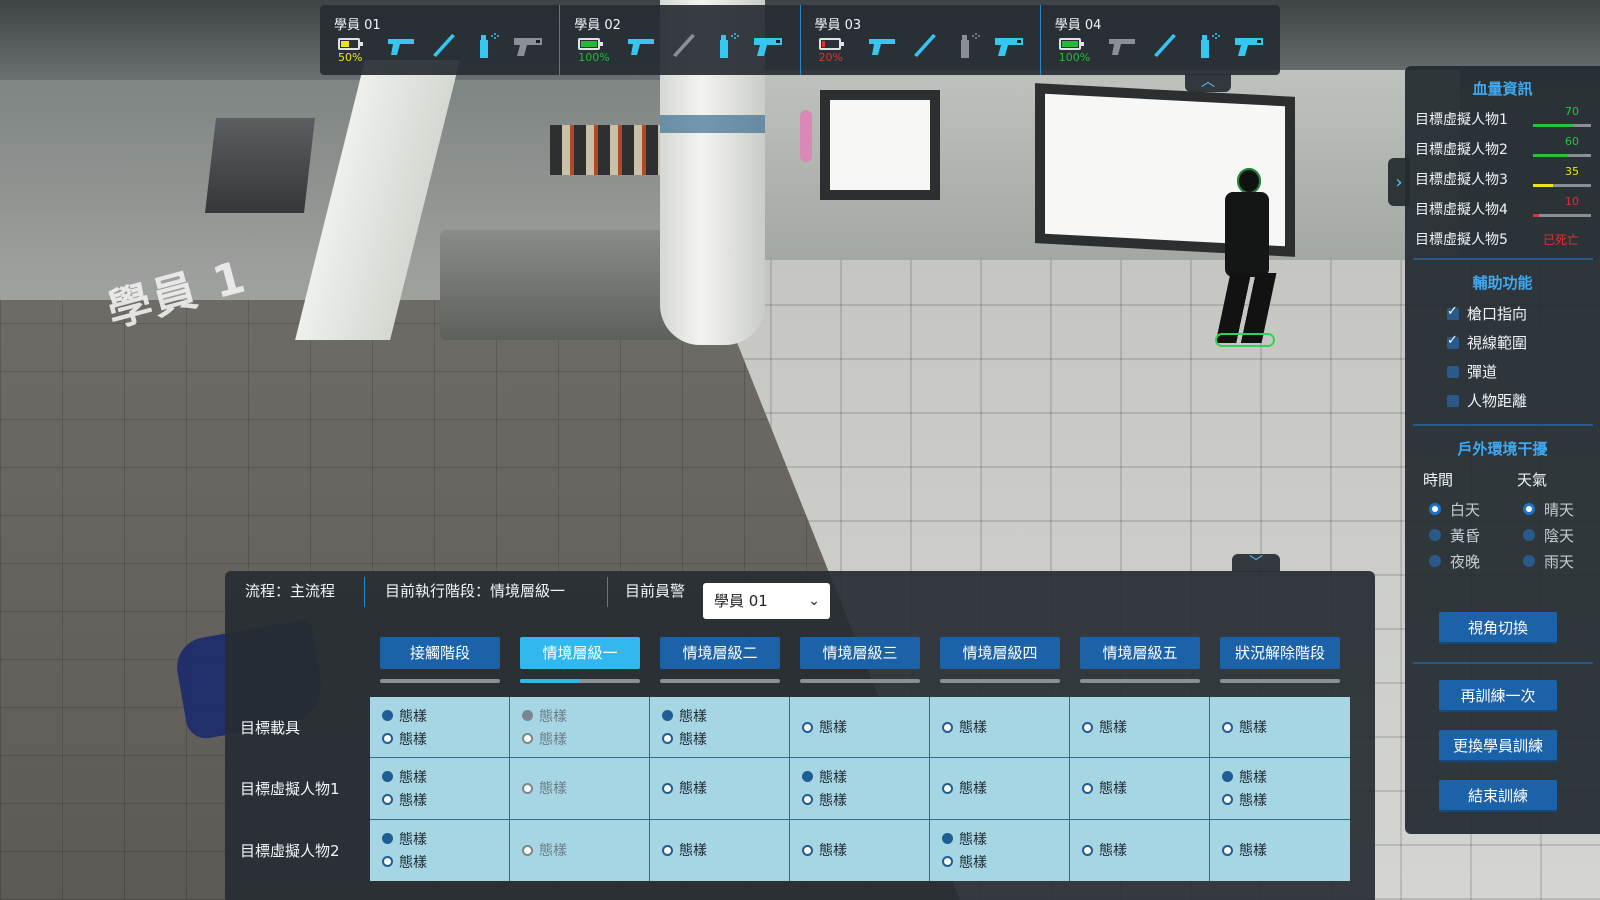  Describe the element at coordinates (1256, 563) in the screenshot. I see `collapse-down-icon: ﹀` at that location.